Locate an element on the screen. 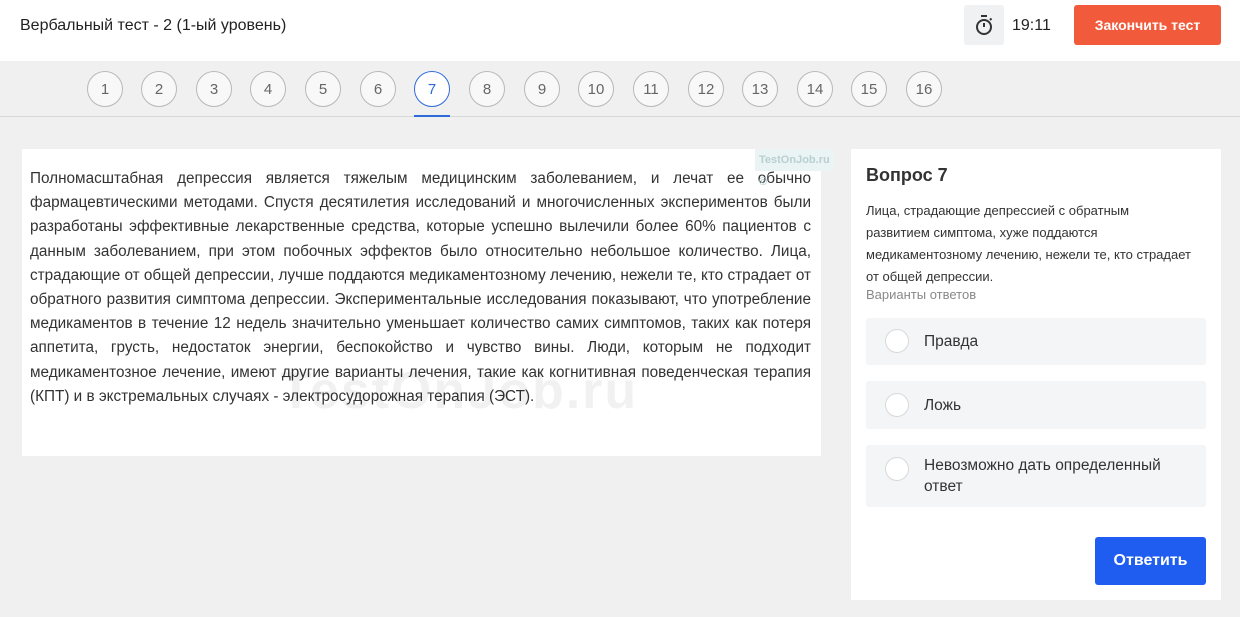 Image resolution: width=1240 pixels, height=617 pixels. options-heading: Варианты ответов is located at coordinates (921, 294).